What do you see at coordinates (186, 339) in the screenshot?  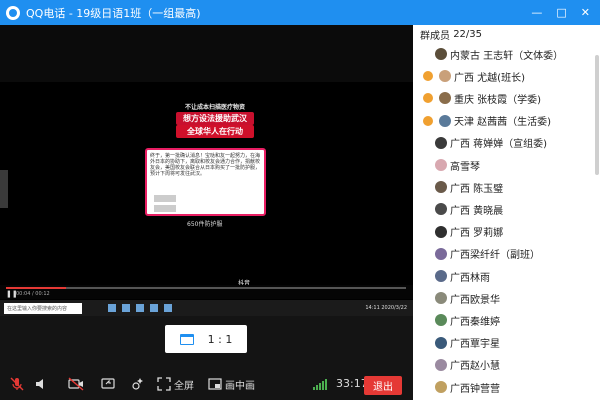 I see `screen-icon` at bounding box center [186, 339].